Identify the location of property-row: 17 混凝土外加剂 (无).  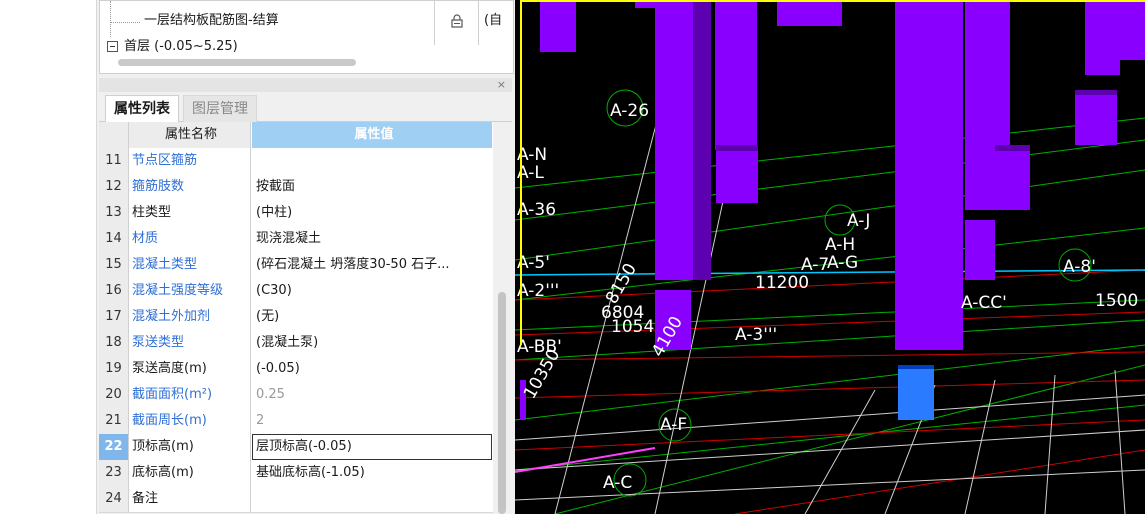
(296, 317).